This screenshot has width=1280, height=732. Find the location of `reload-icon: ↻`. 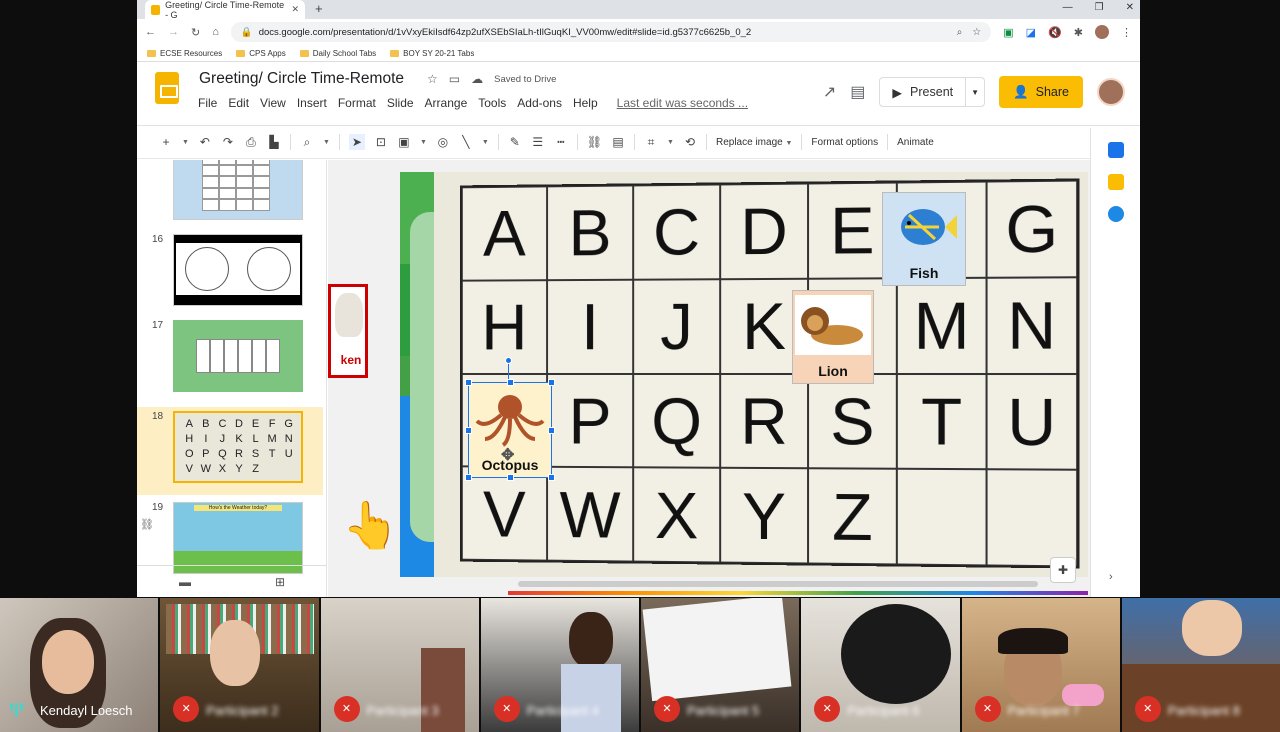

reload-icon: ↻ is located at coordinates (195, 32).